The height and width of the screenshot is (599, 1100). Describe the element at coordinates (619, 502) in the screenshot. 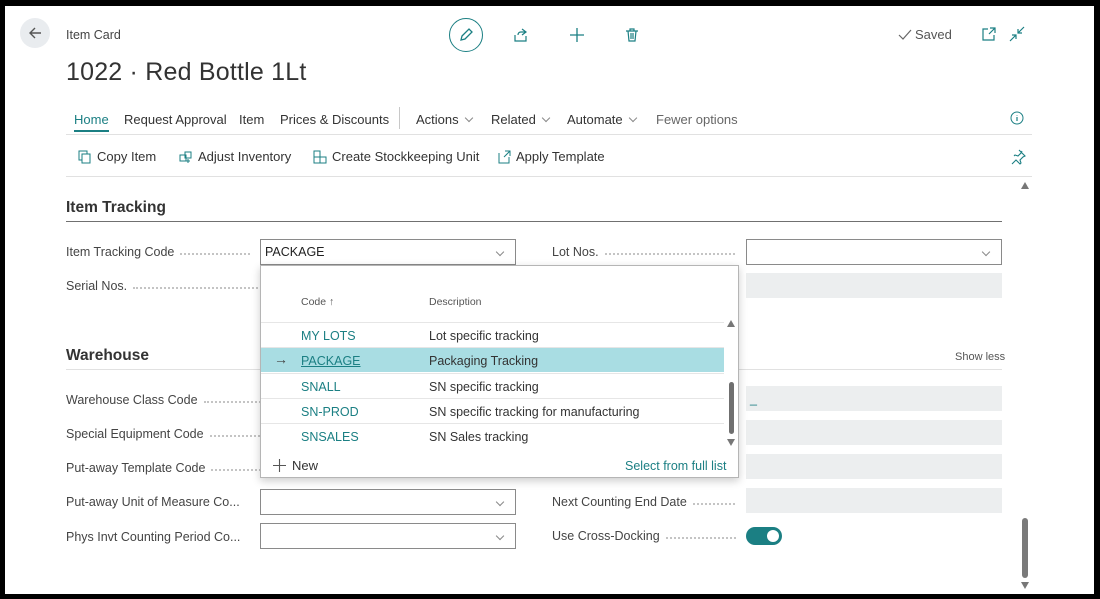

I see `next-counting-end-date-label-text: Next Counting End Date` at that location.